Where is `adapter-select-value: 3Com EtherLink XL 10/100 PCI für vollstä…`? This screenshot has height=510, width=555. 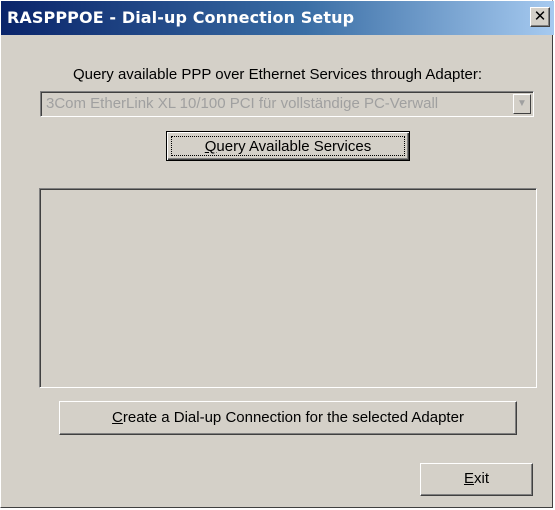 adapter-select-value: 3Com EtherLink XL 10/100 PCI für vollstä… is located at coordinates (242, 103).